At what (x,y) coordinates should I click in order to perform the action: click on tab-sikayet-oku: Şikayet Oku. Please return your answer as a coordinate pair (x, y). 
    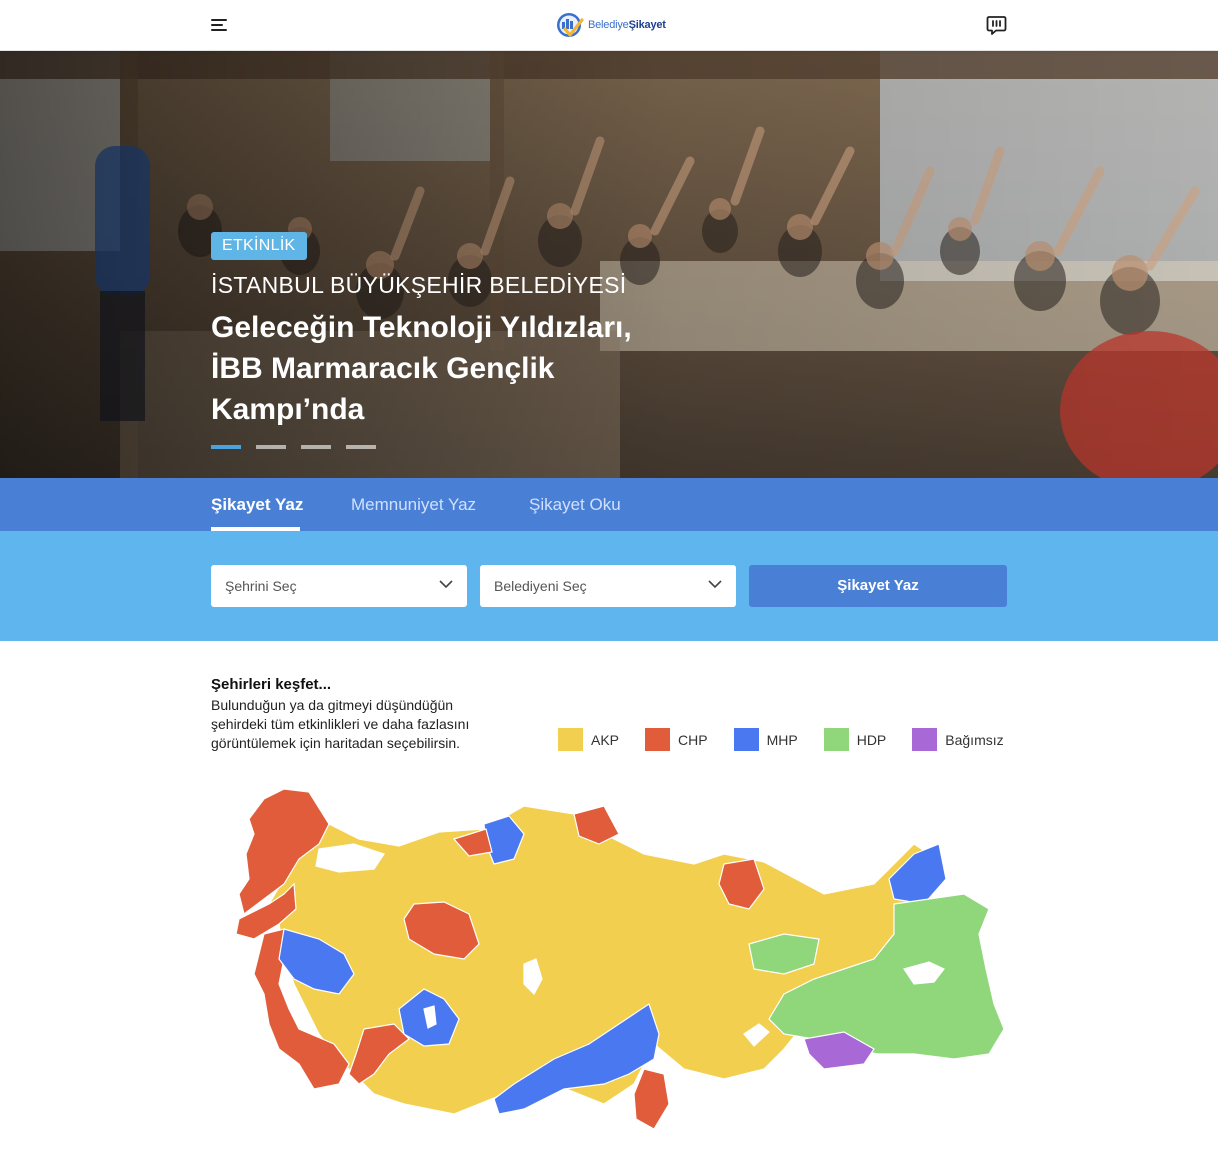
    Looking at the image, I should click on (575, 505).